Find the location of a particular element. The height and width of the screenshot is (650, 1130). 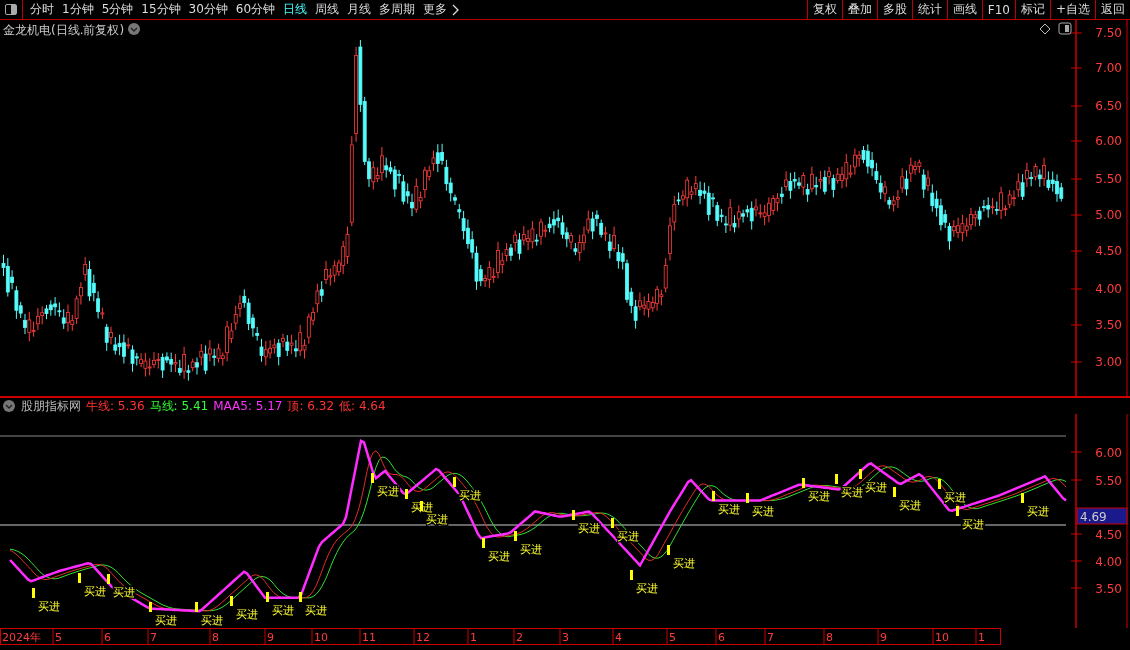

indicator-value: MAA5: 5.17 is located at coordinates (248, 406).